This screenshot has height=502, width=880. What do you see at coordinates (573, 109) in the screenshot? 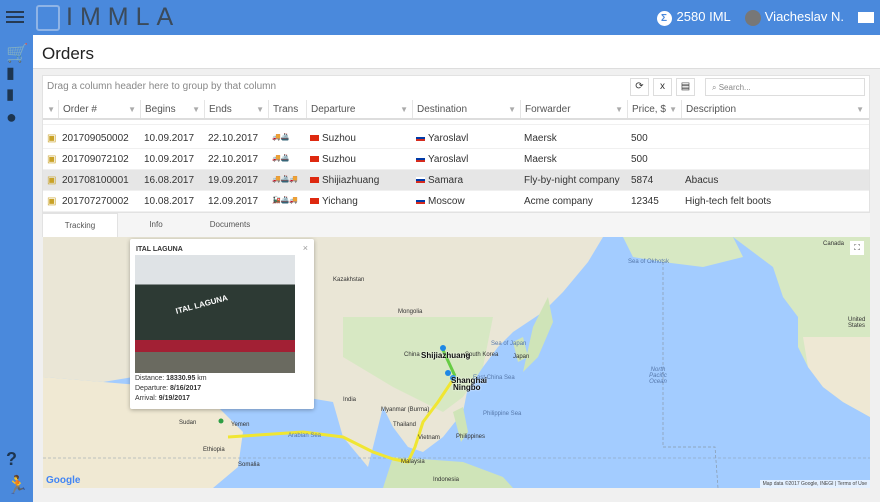
I see `column-header: Forwarder ▼` at bounding box center [573, 109].